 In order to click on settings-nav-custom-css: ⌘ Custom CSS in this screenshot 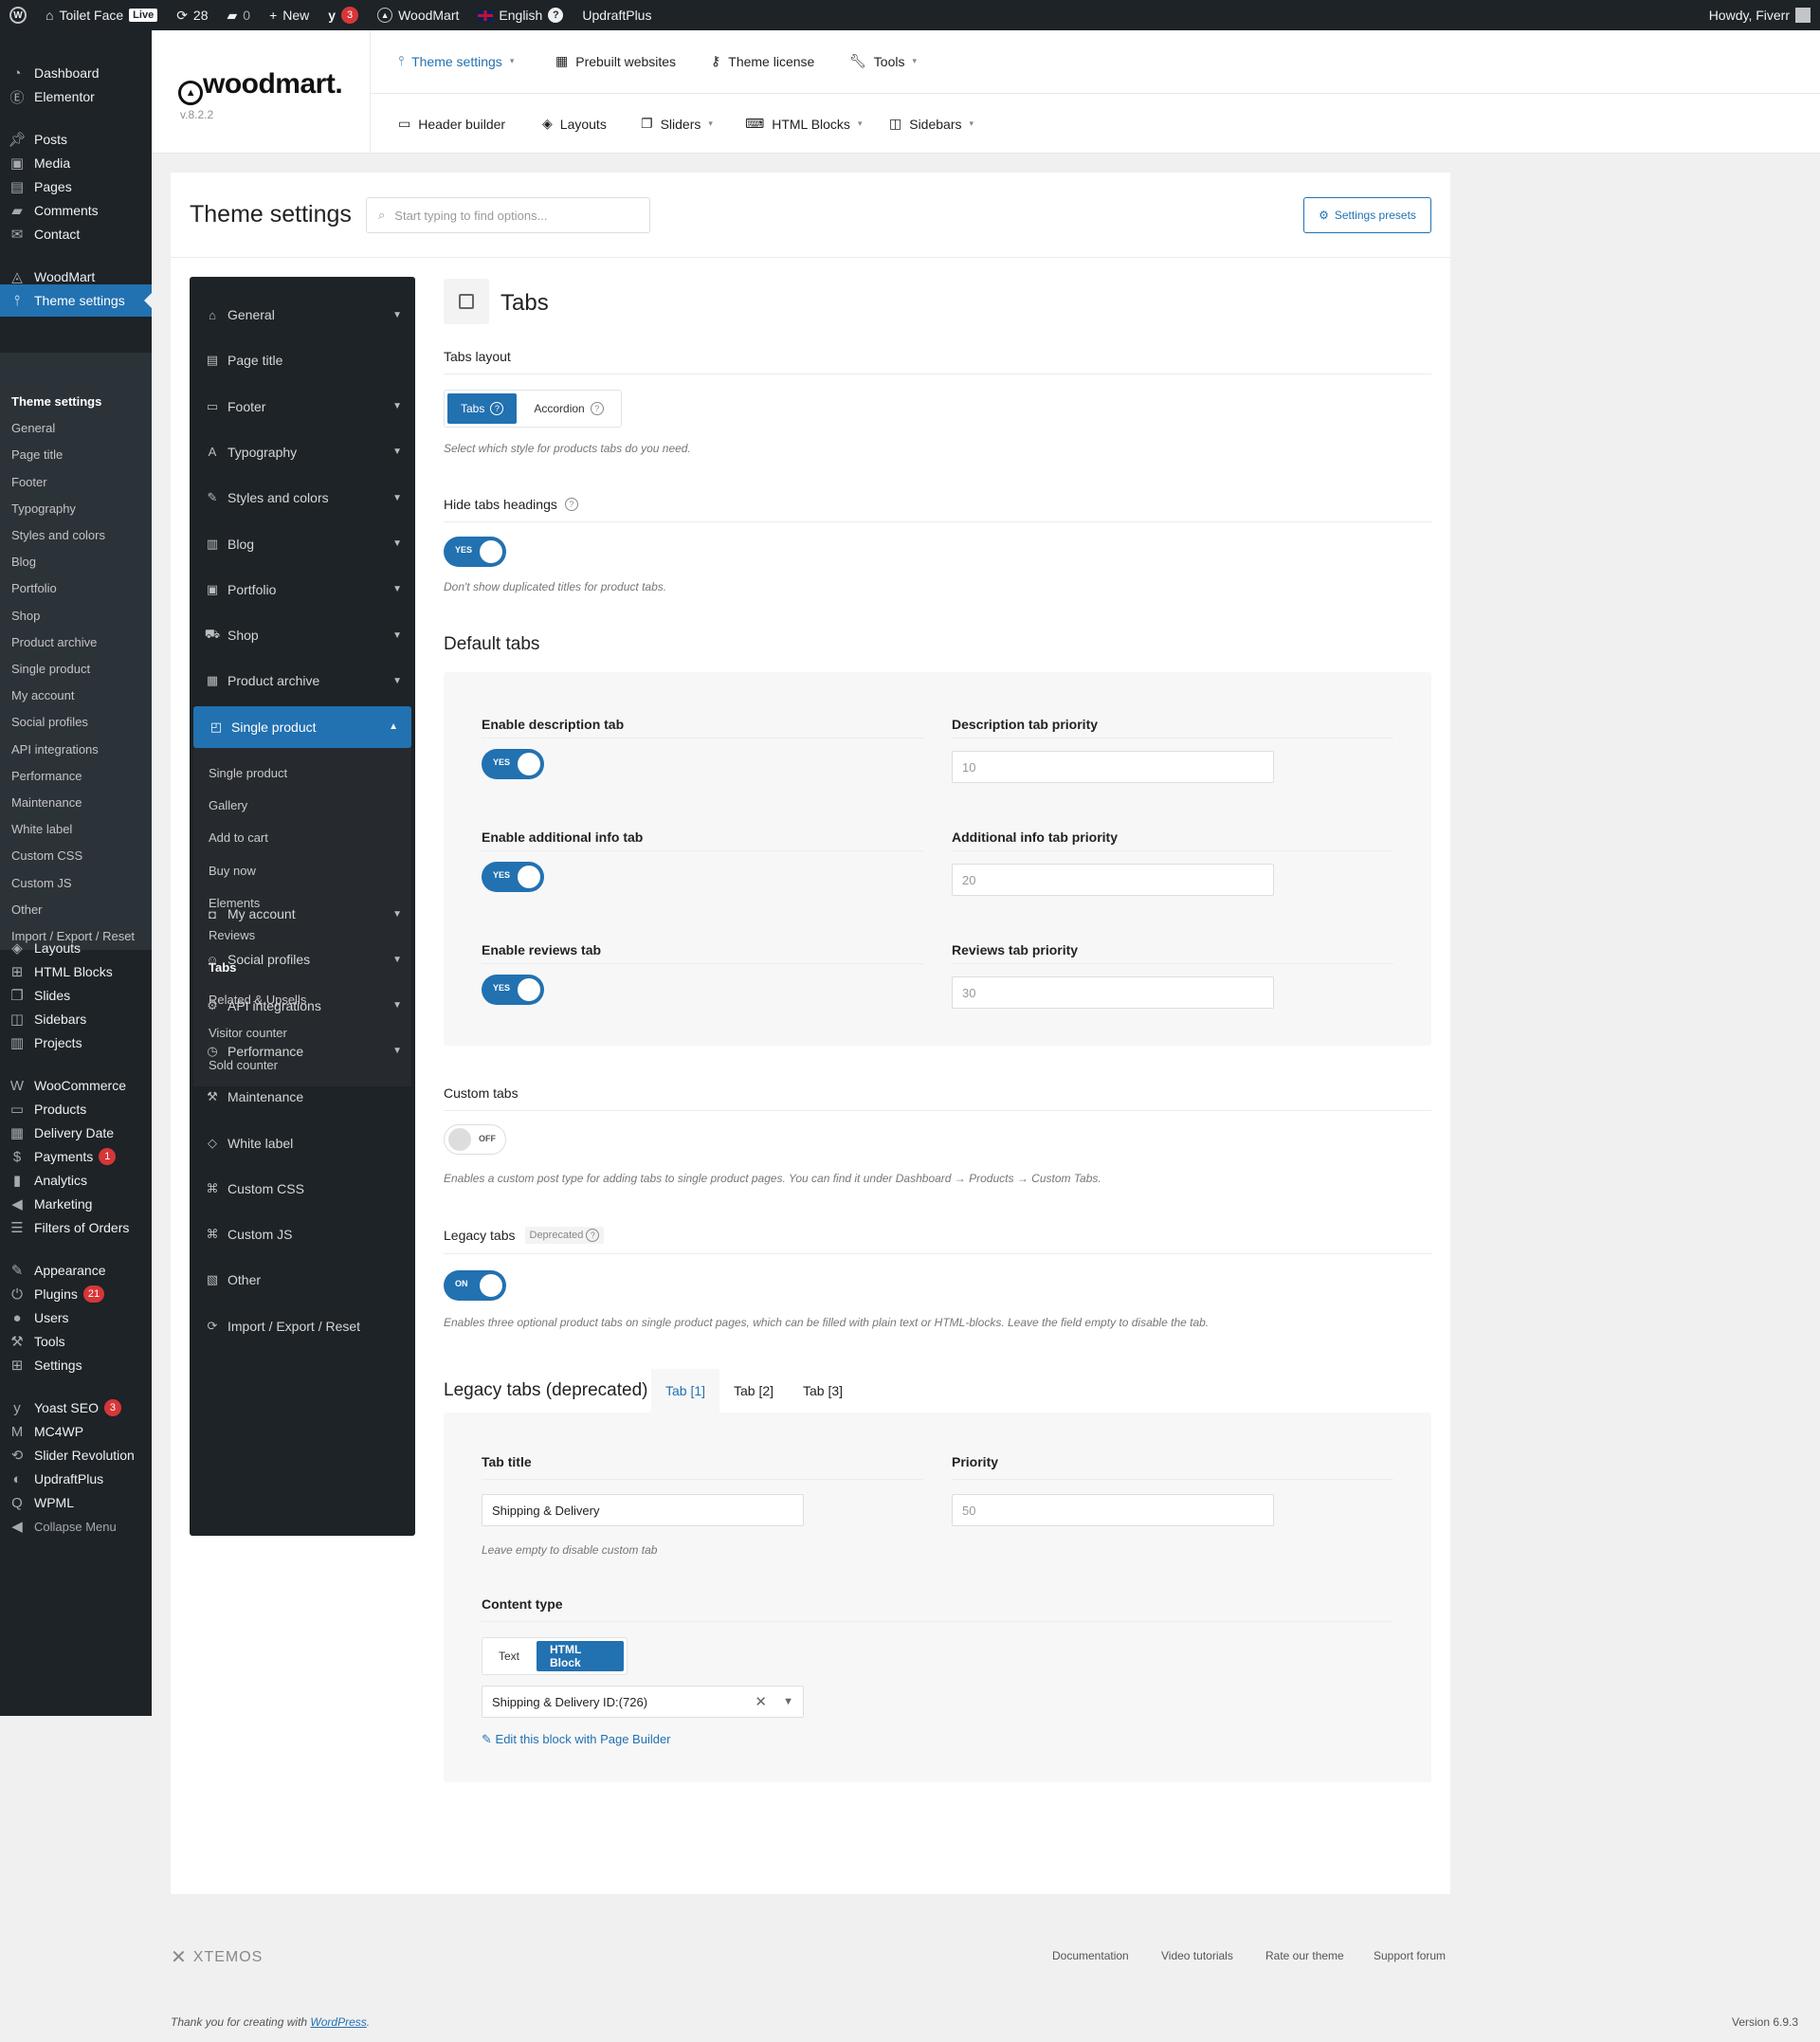, I will do `click(302, 1189)`.